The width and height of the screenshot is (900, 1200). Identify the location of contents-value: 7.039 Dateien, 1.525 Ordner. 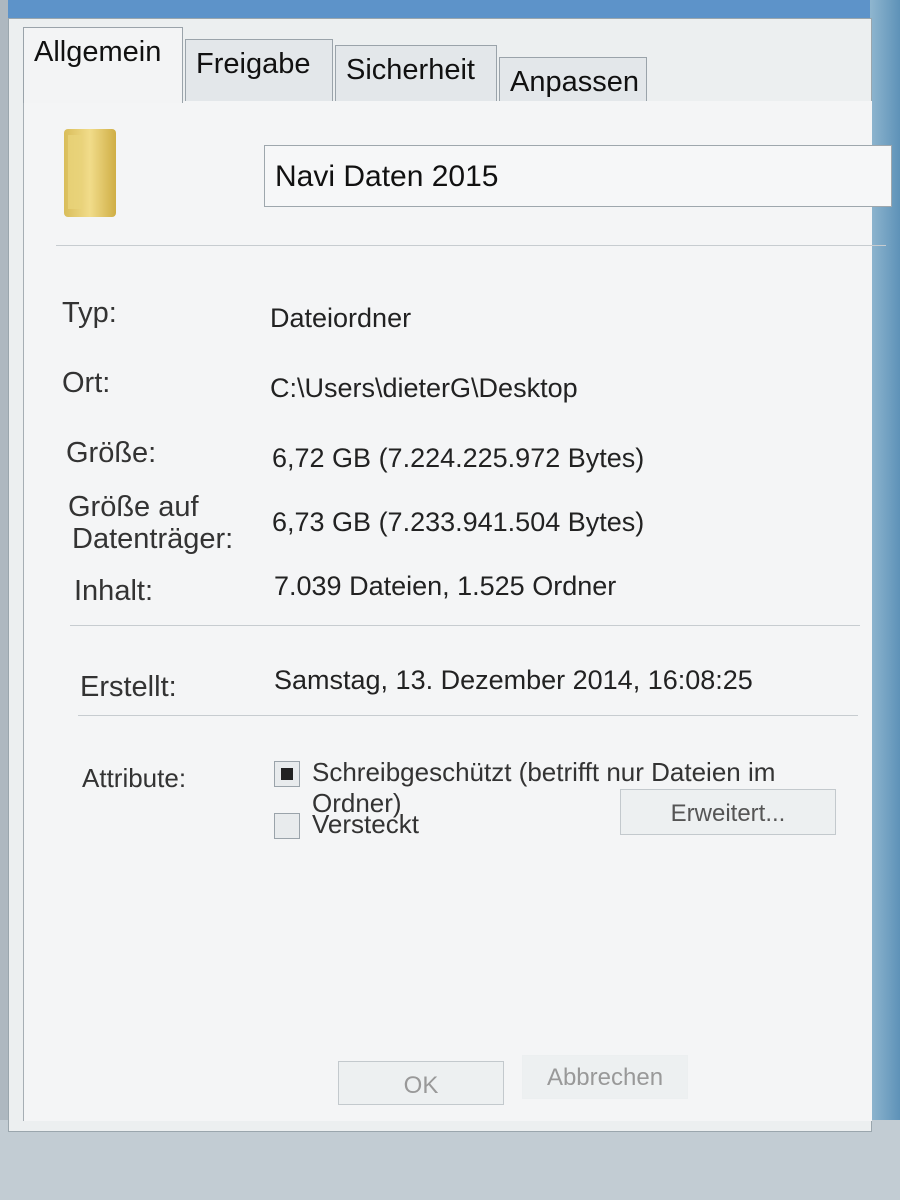
(445, 586).